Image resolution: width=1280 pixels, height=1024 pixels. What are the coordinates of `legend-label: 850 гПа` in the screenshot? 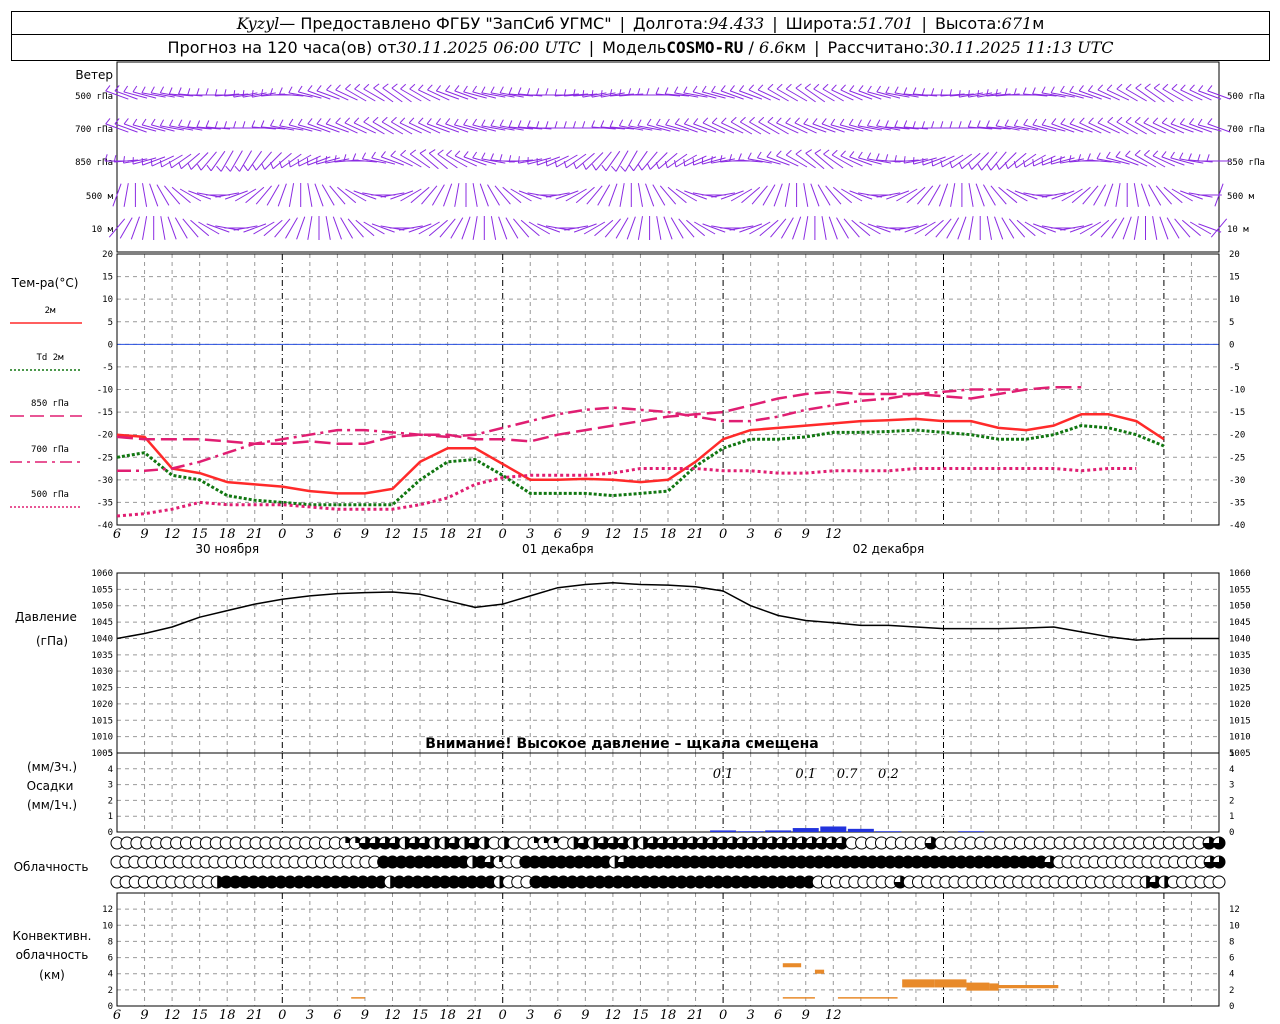 It's located at (50, 404).